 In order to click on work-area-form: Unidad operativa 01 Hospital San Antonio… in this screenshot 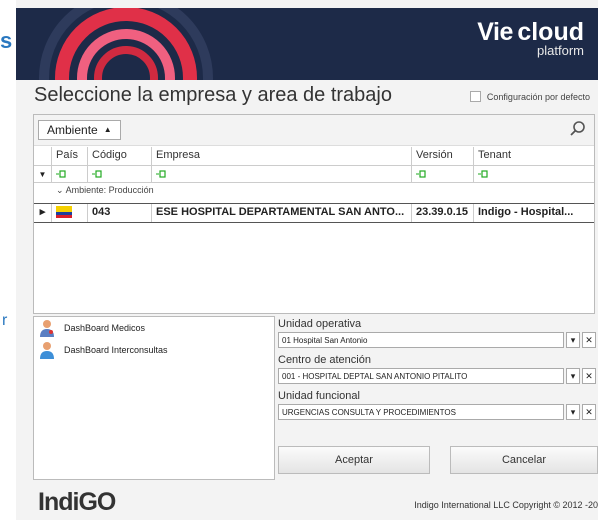, I will do `click(438, 370)`.